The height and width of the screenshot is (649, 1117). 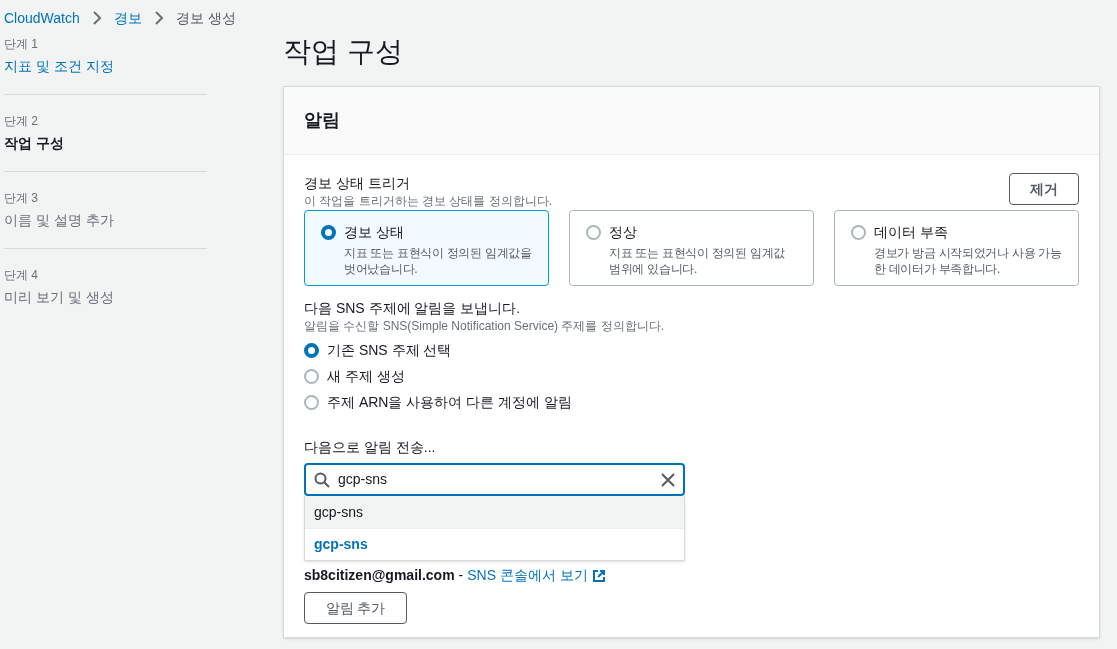 What do you see at coordinates (322, 120) in the screenshot?
I see `card-title: 알림` at bounding box center [322, 120].